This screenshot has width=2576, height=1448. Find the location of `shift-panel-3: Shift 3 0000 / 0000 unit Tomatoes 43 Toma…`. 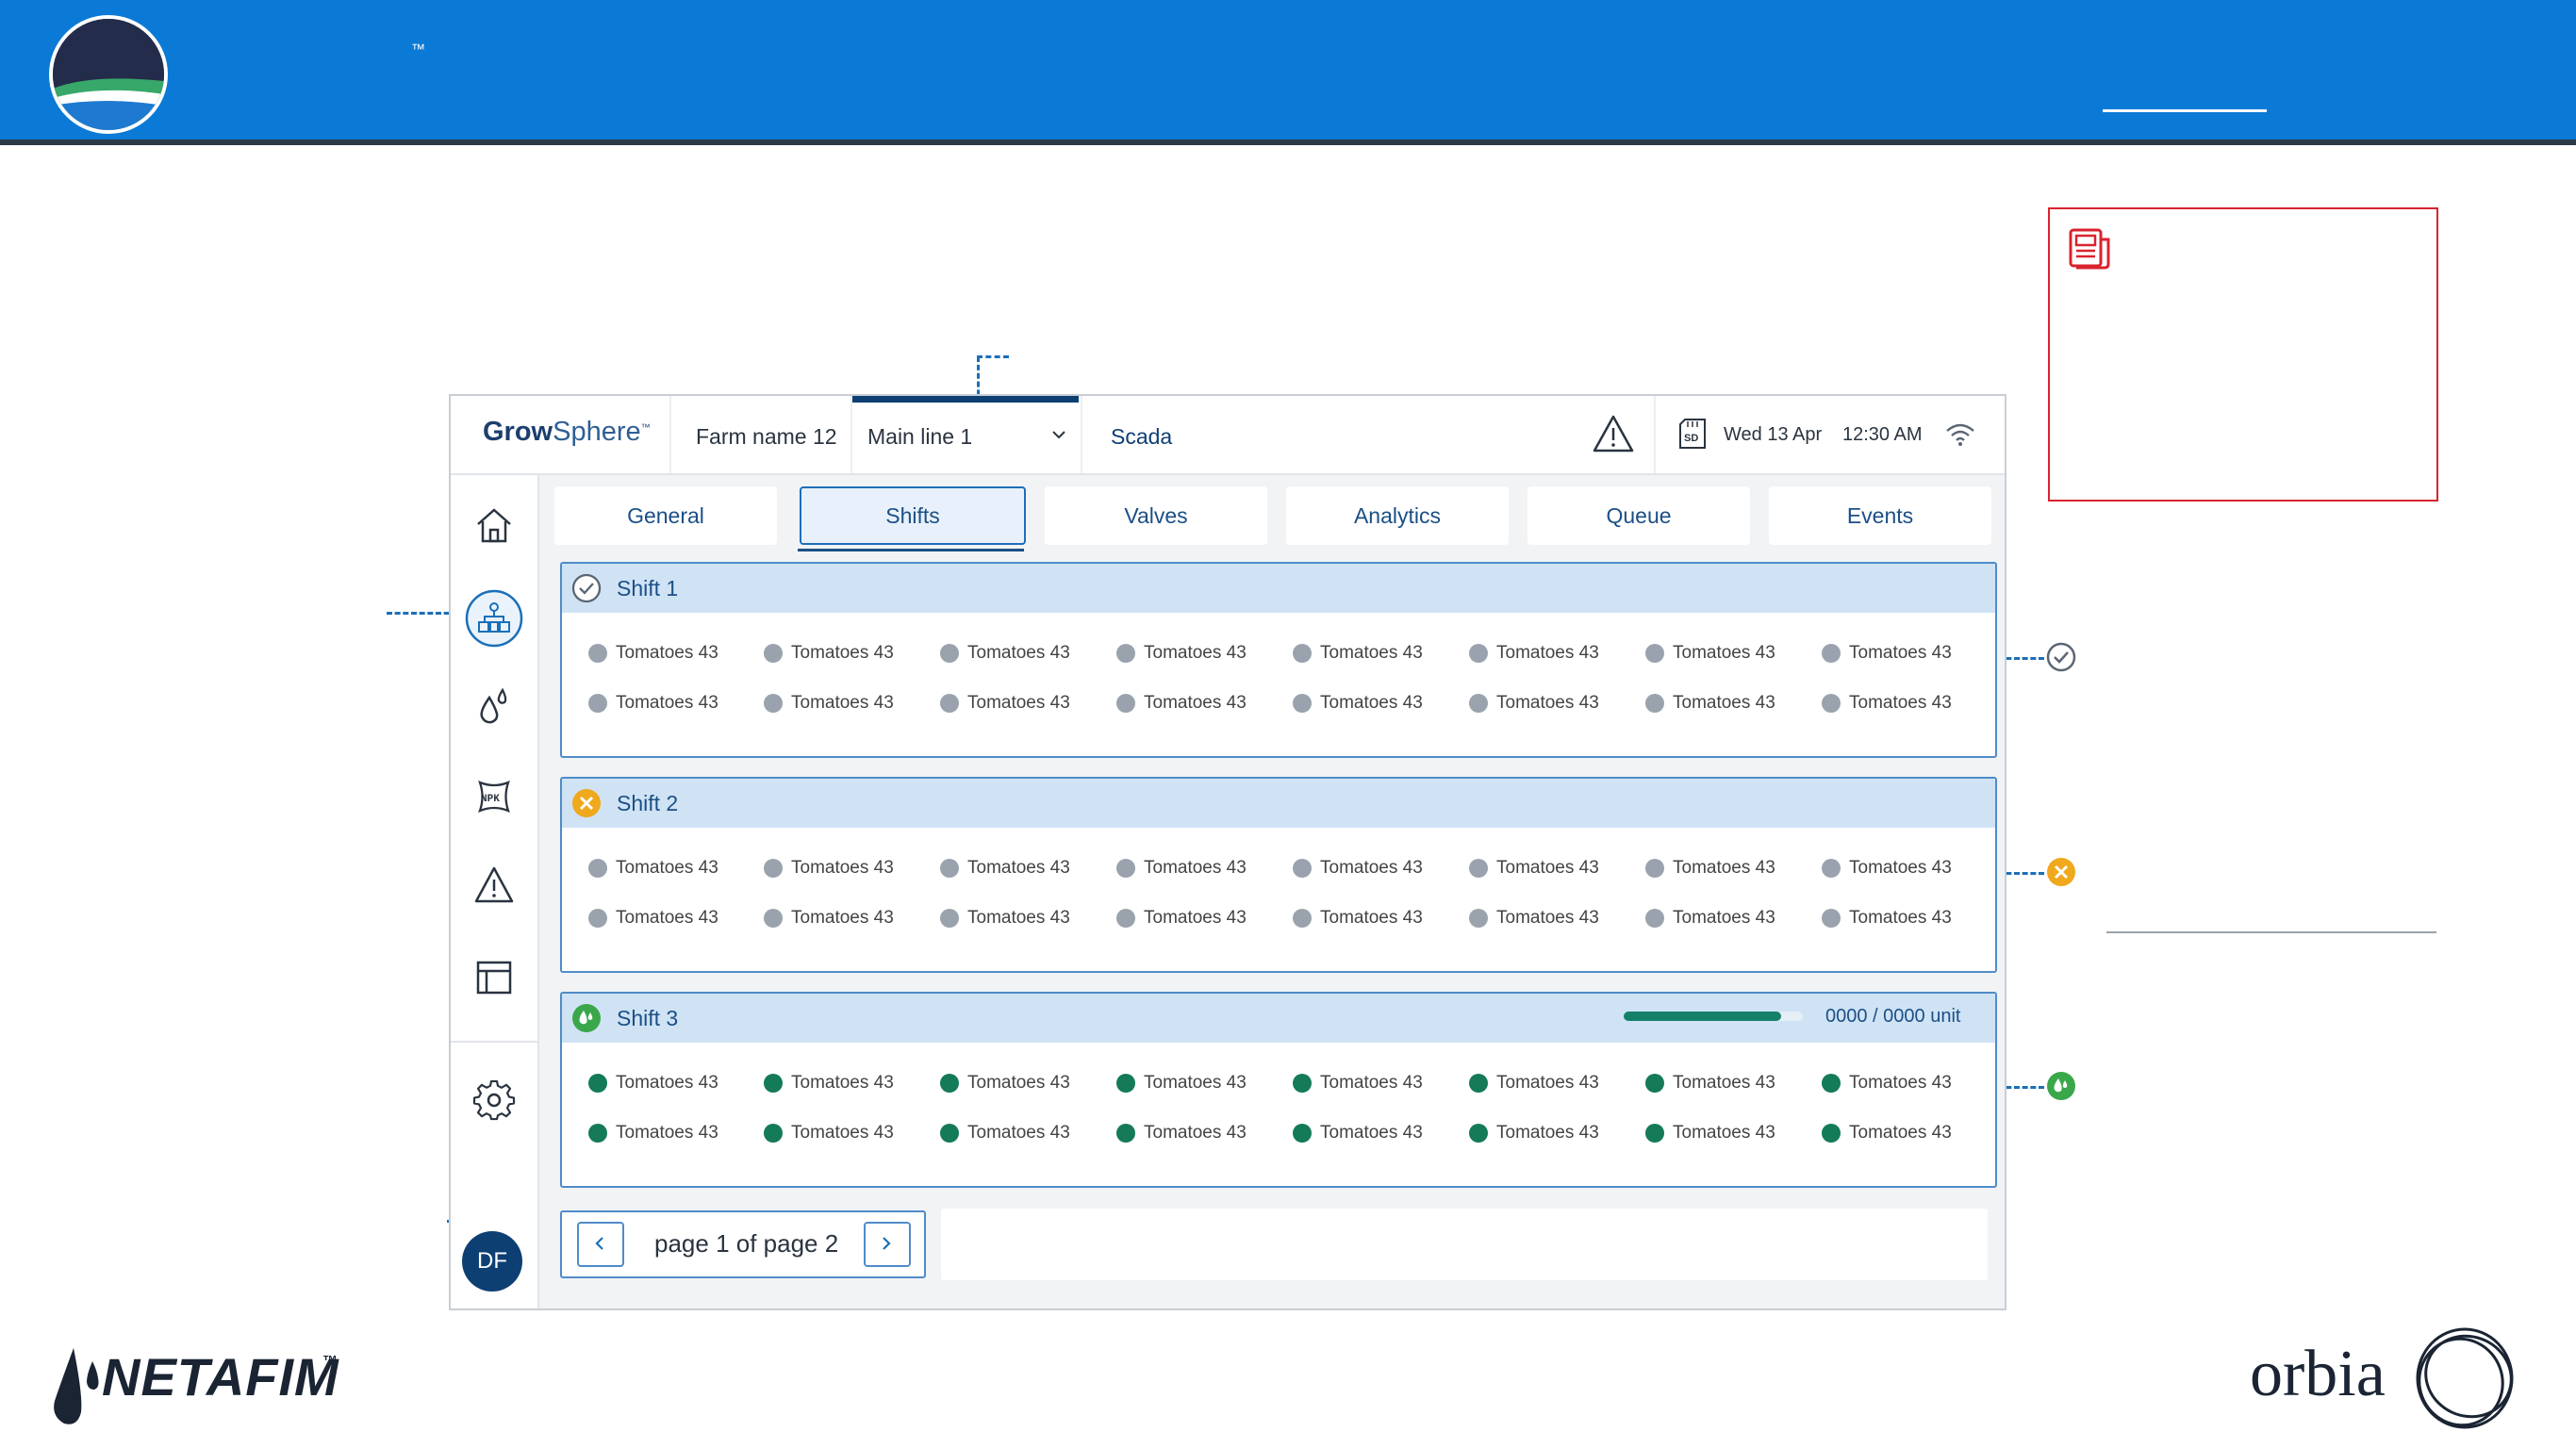

shift-panel-3: Shift 3 0000 / 0000 unit Tomatoes 43 Toma… is located at coordinates (1278, 1090).